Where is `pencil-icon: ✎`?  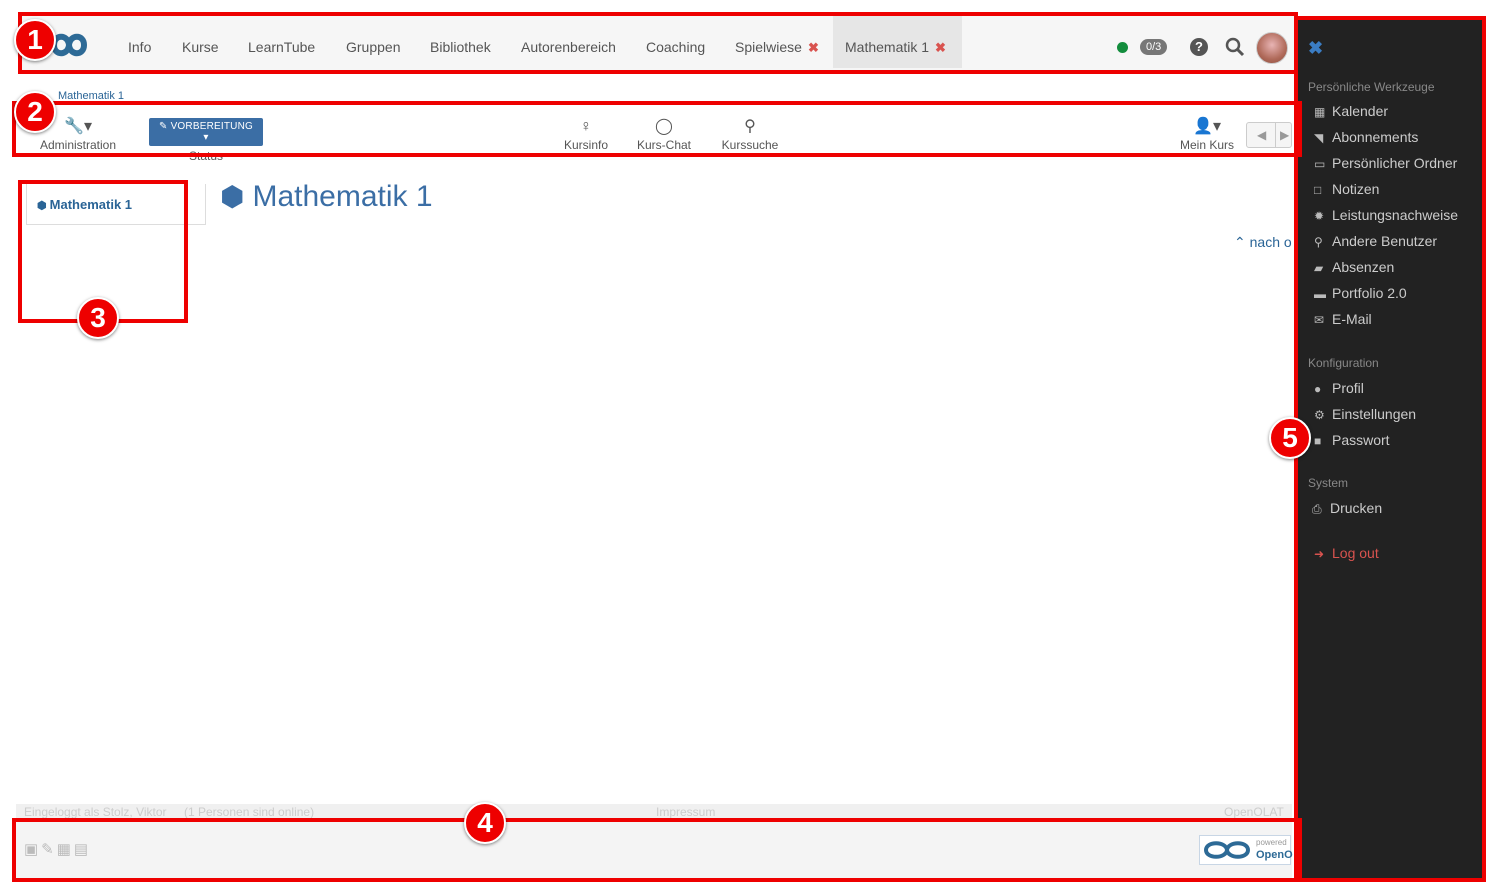
pencil-icon: ✎ is located at coordinates (165, 126).